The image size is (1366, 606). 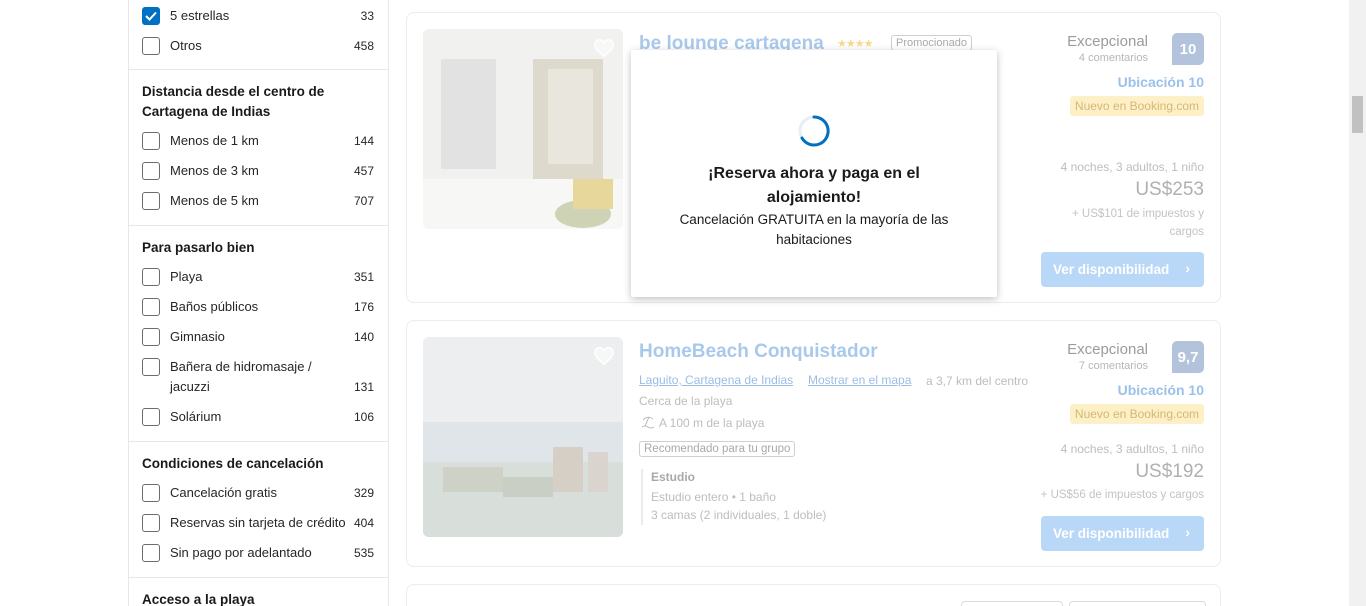 What do you see at coordinates (258, 35) in the screenshot?
I see `filter-section-stars: 5 estrellas 33 Otros 458` at bounding box center [258, 35].